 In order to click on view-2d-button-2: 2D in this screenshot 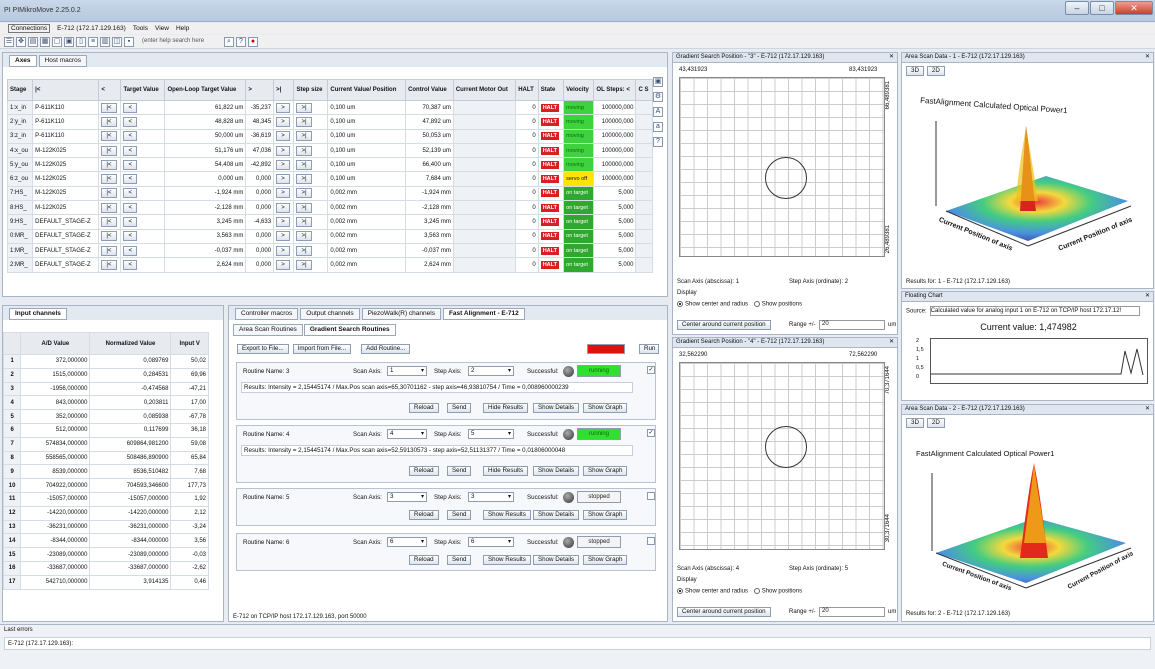, I will do `click(935, 423)`.